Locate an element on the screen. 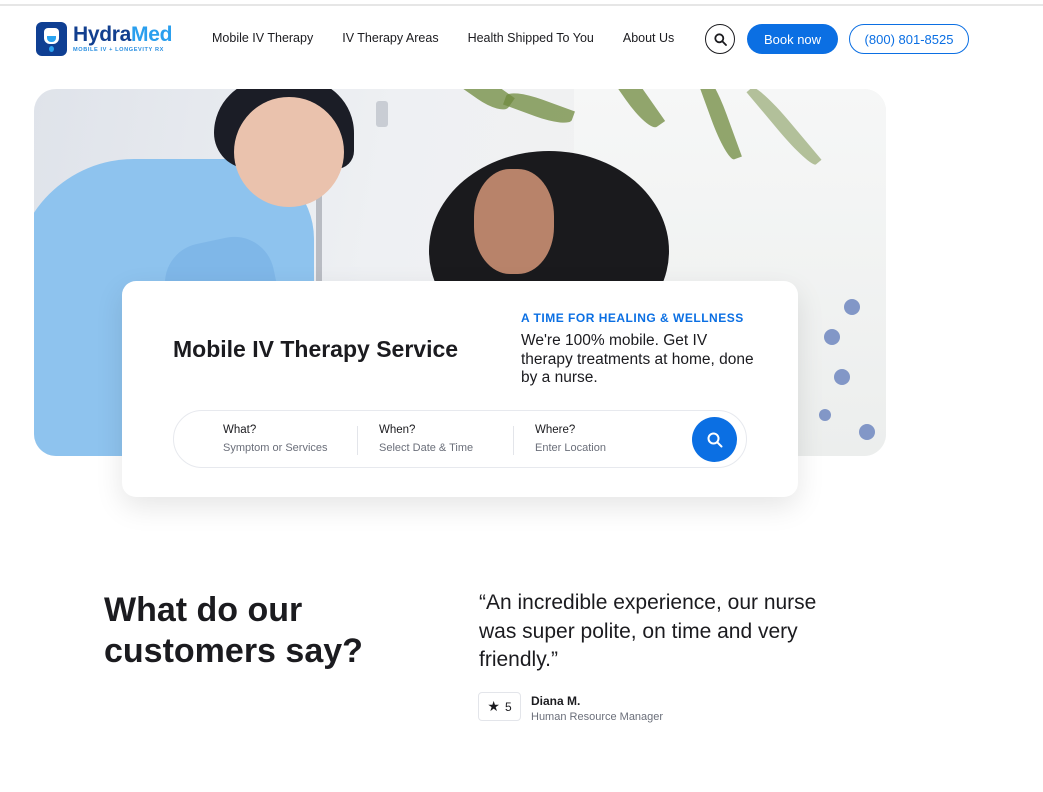 Image resolution: width=1043 pixels, height=792 pixels. where-field: Where? Enter Location is located at coordinates (570, 439).